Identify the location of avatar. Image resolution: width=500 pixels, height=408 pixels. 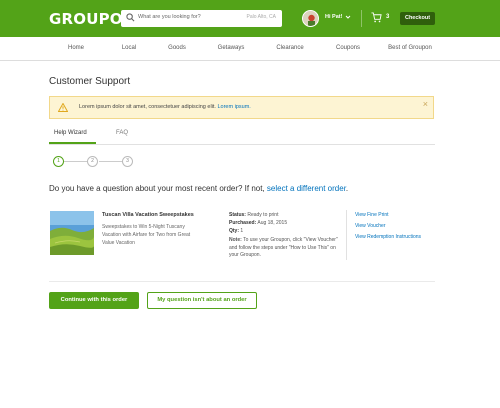
(310, 18).